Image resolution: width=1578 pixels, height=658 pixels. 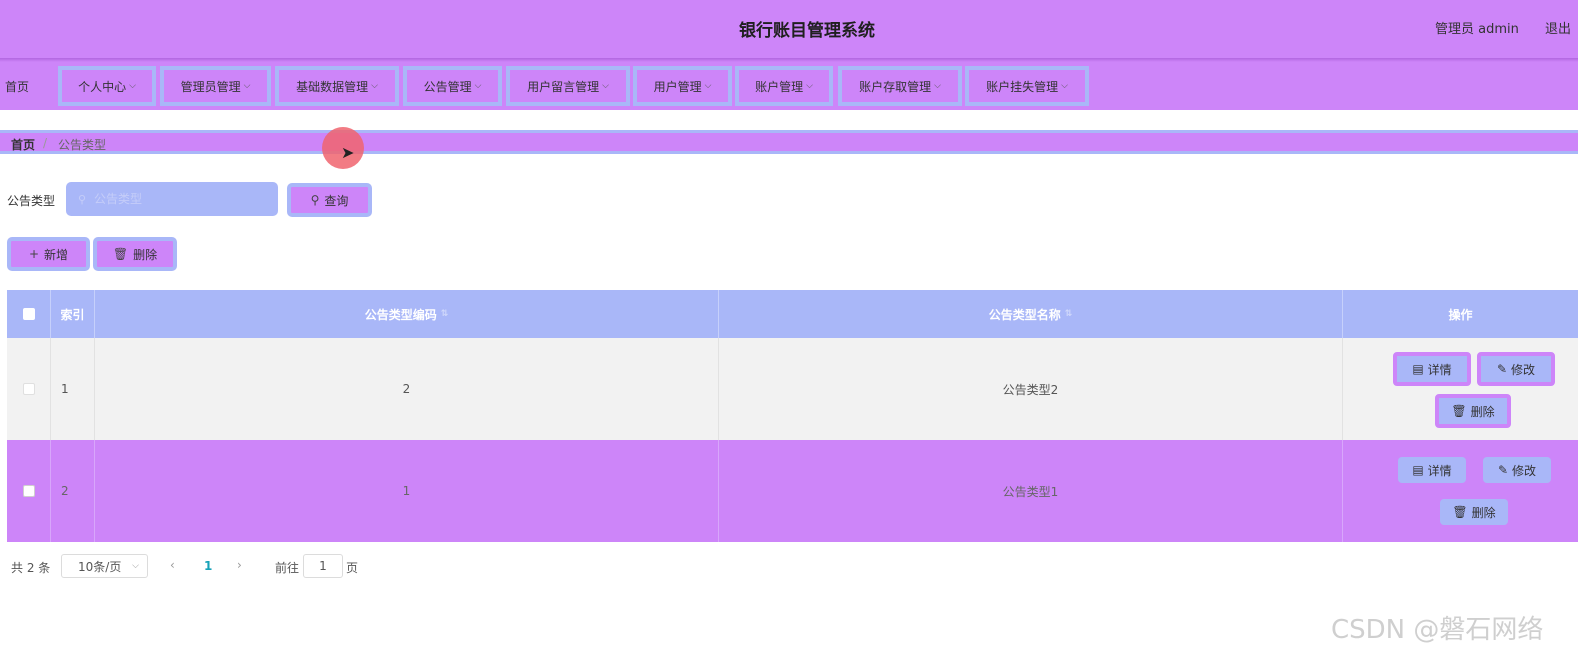 What do you see at coordinates (1022, 86) in the screenshot?
I see `nav-item-label: 账户挂失管理` at bounding box center [1022, 86].